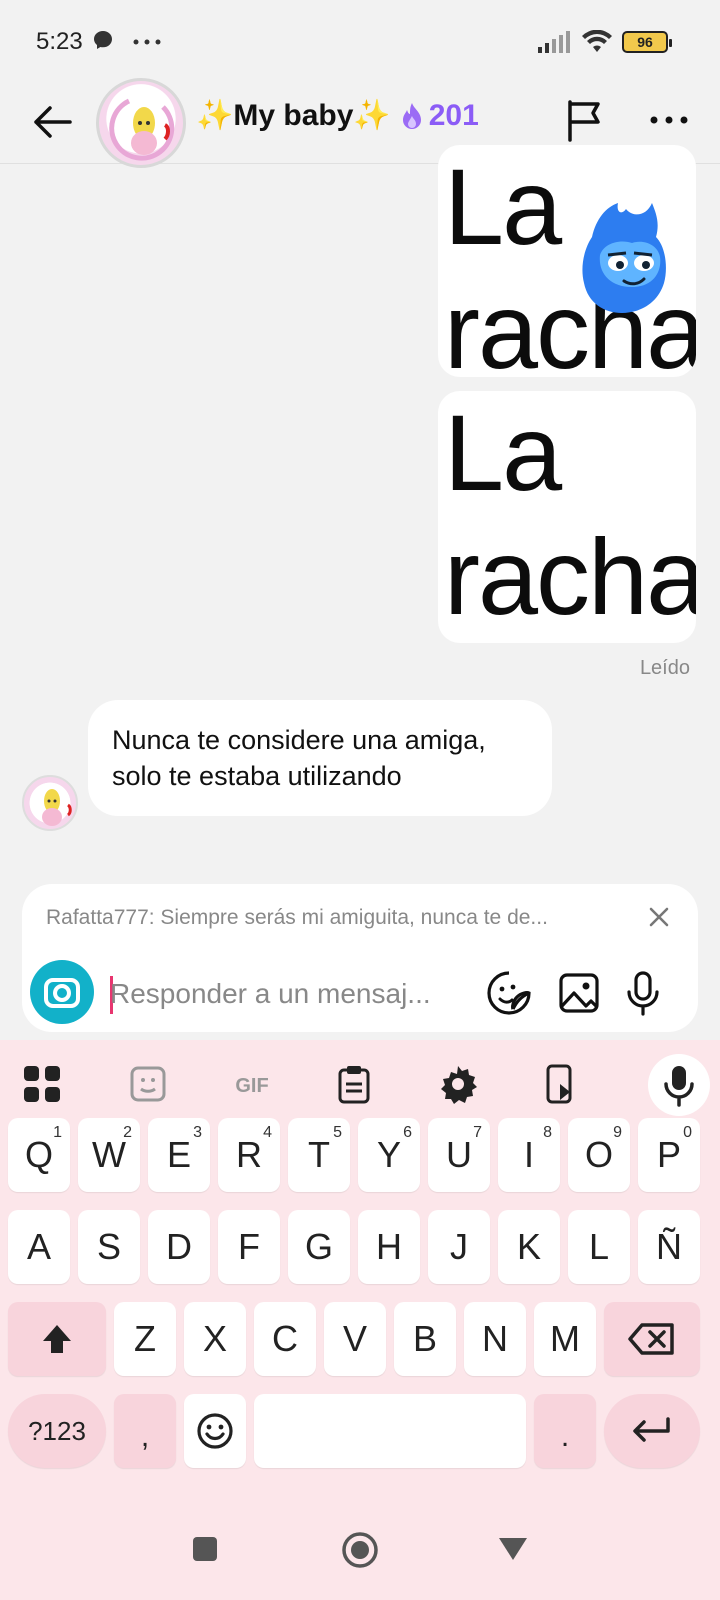 Image resolution: width=720 pixels, height=1600 pixels. I want to click on key-e: E3, so click(179, 1155).